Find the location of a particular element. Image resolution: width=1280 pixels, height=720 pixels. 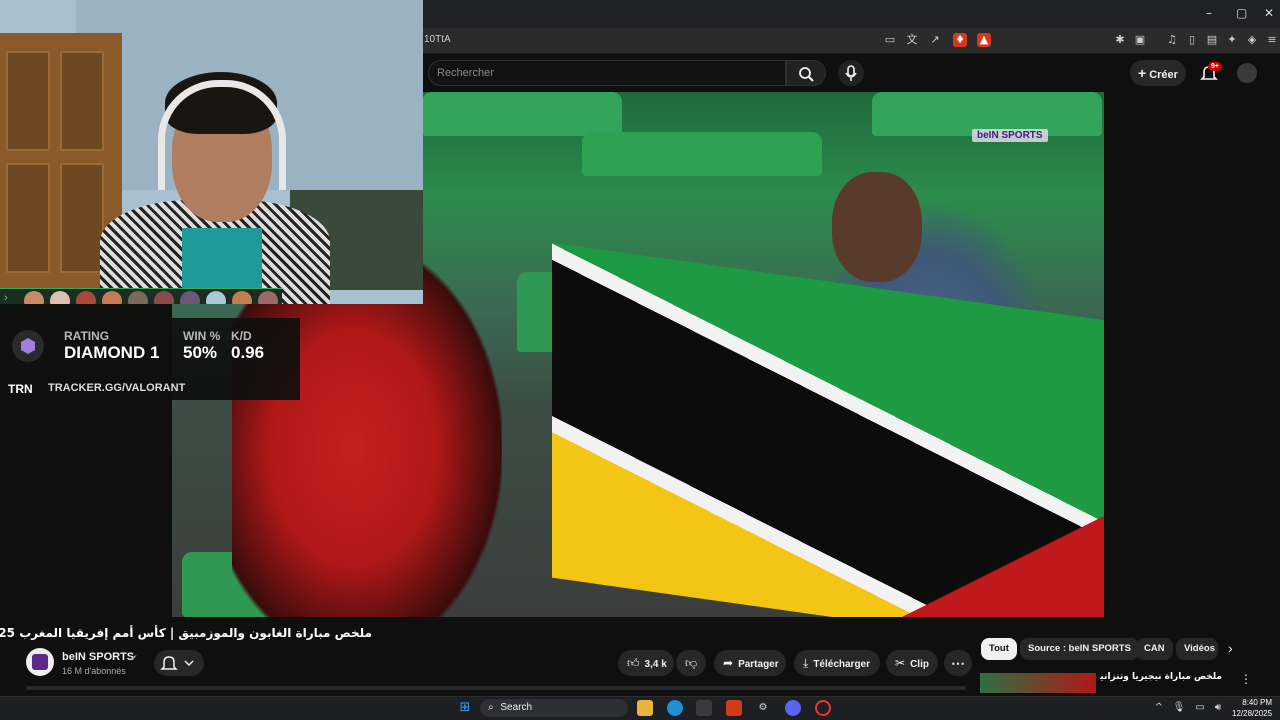

maximize-button: ▢ is located at coordinates (1241, 13).